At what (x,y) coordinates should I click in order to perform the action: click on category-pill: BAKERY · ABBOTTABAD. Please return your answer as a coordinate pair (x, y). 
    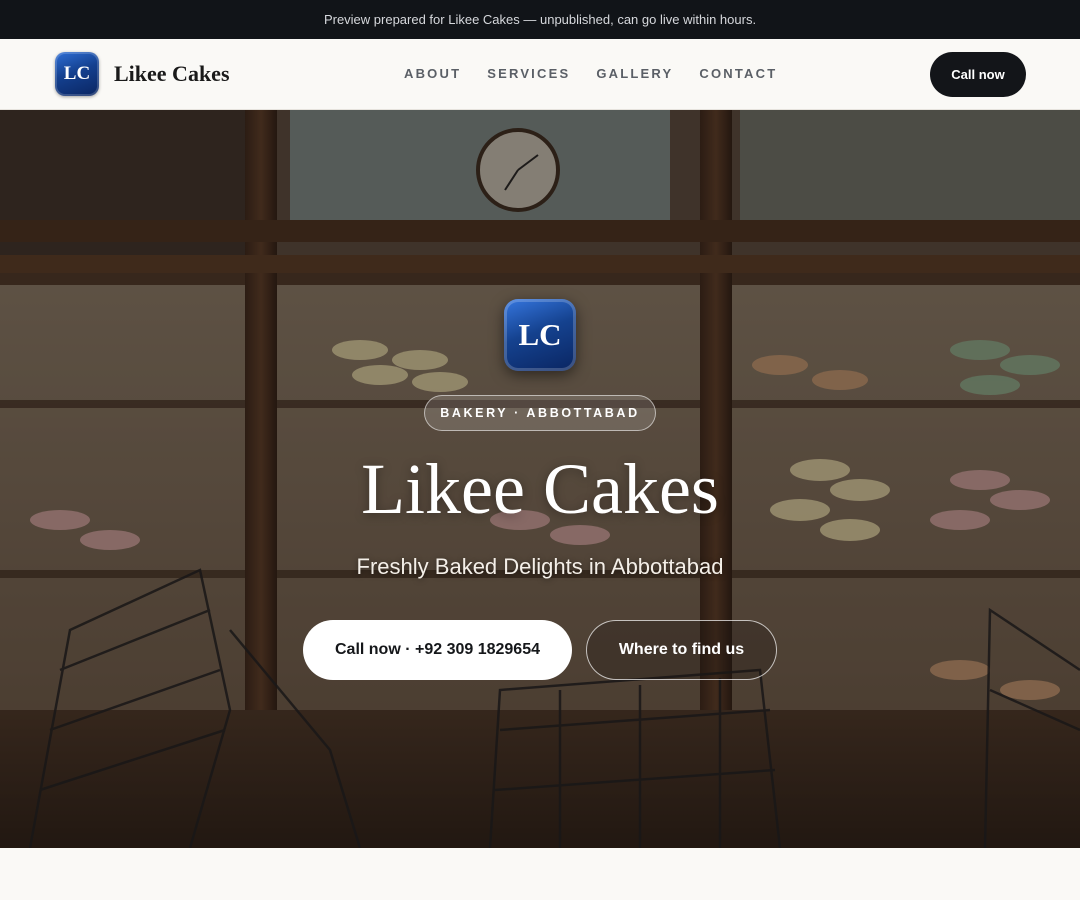
    Looking at the image, I should click on (540, 413).